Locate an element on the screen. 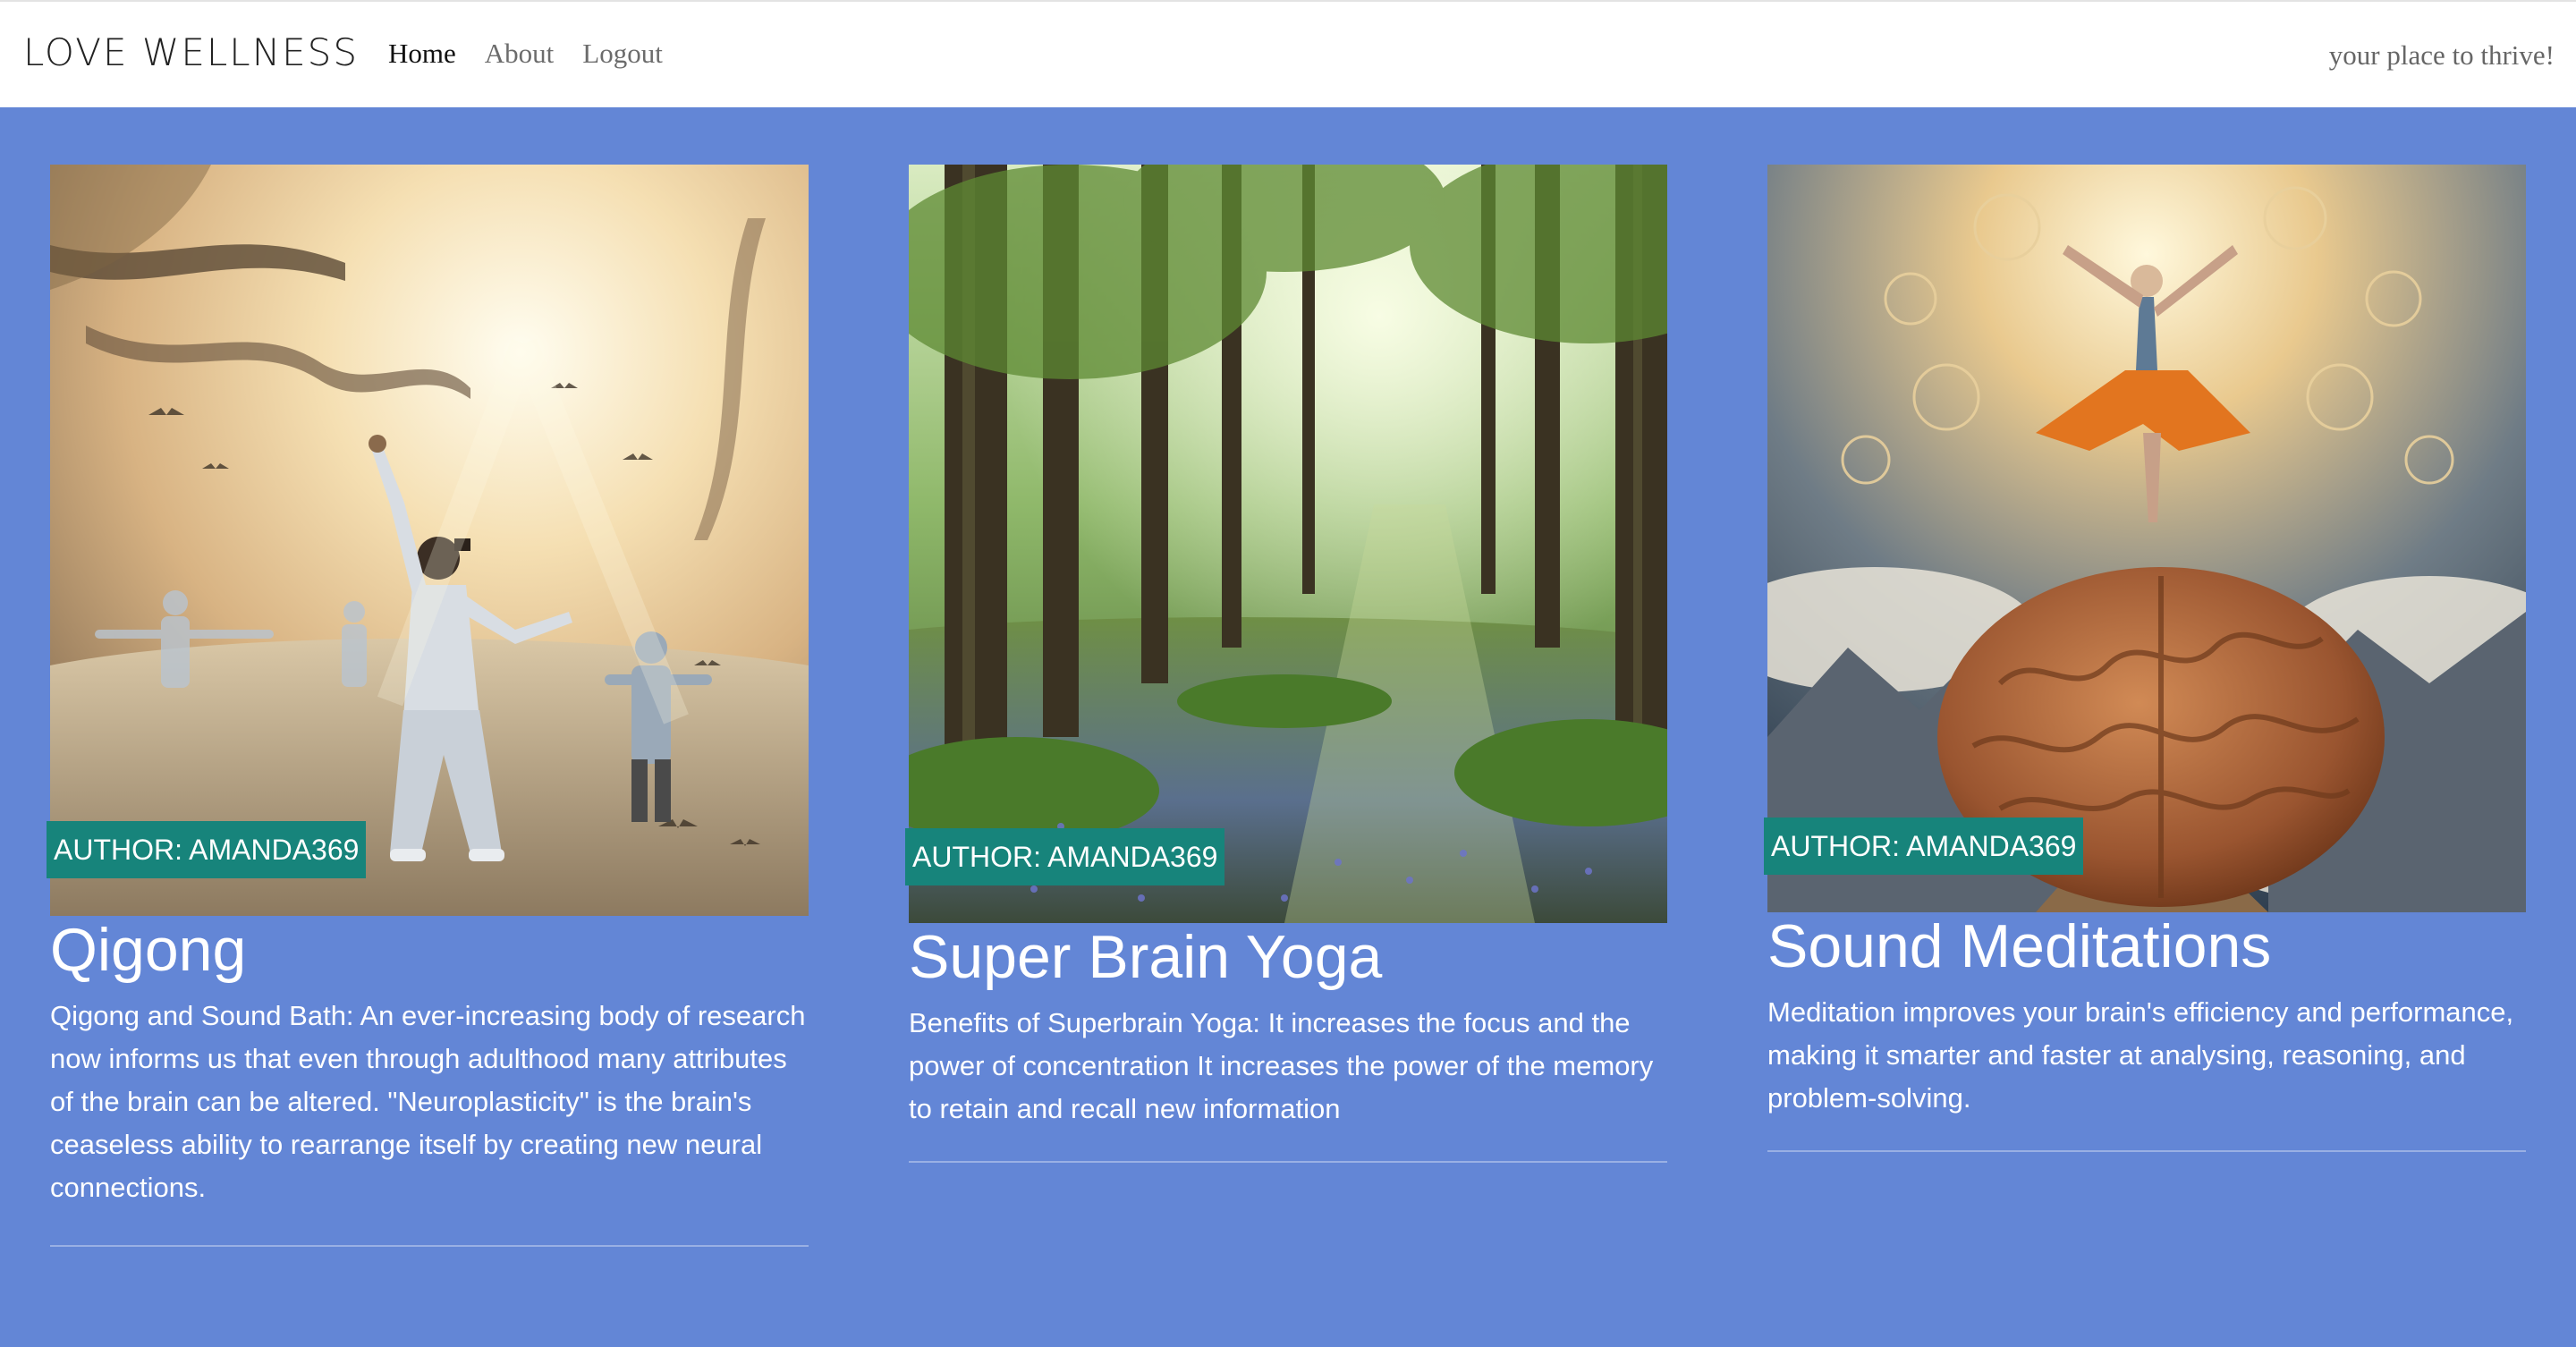  post-title-qigong: Qigong is located at coordinates (429, 950).